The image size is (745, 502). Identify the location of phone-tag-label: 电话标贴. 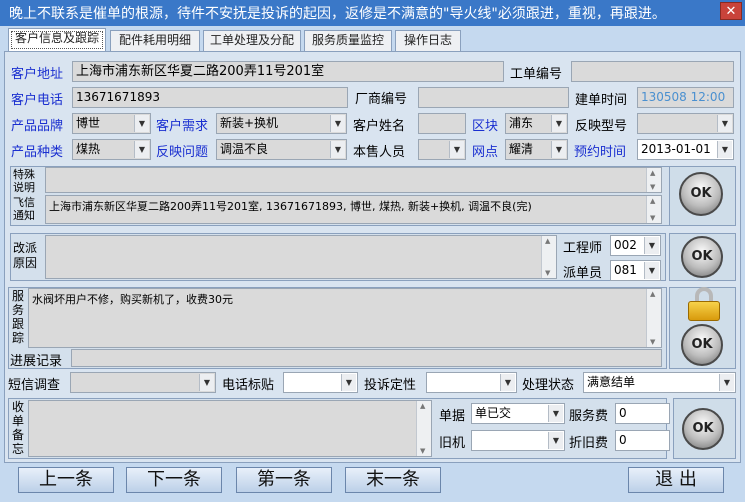
(248, 385).